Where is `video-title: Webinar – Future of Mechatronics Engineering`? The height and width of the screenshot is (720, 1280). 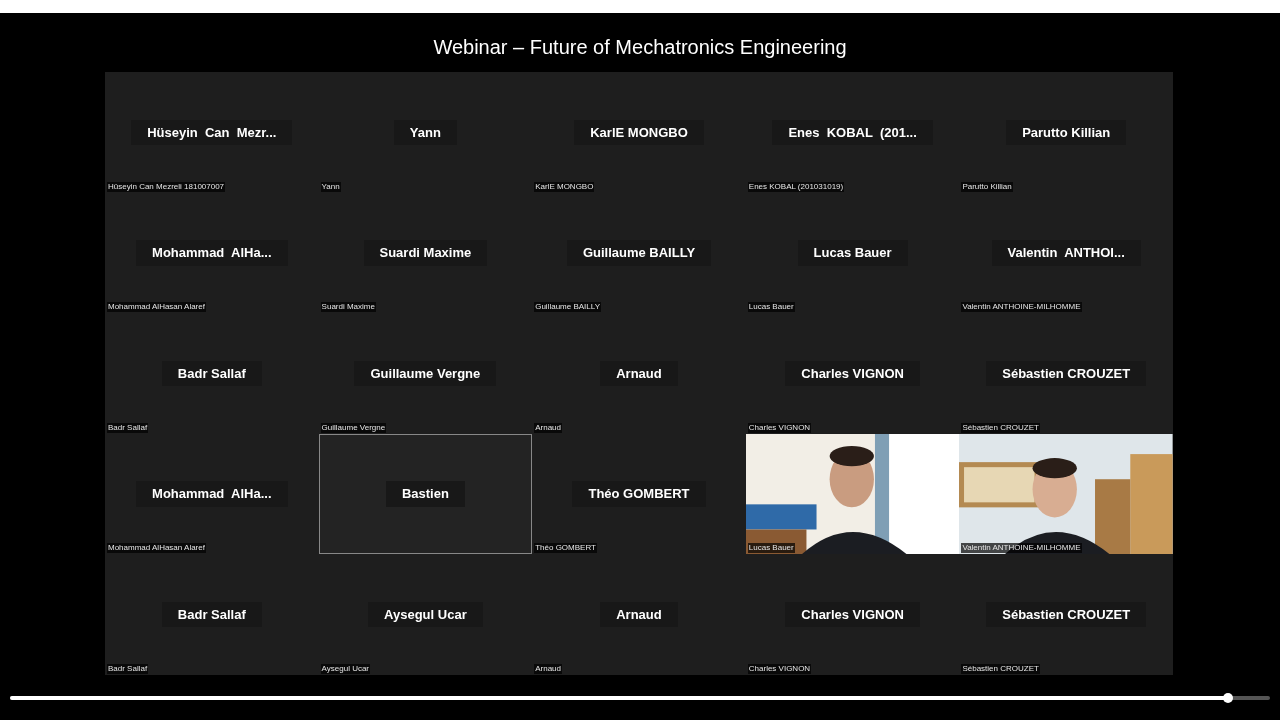
video-title: Webinar – Future of Mechatronics Engineering is located at coordinates (640, 47).